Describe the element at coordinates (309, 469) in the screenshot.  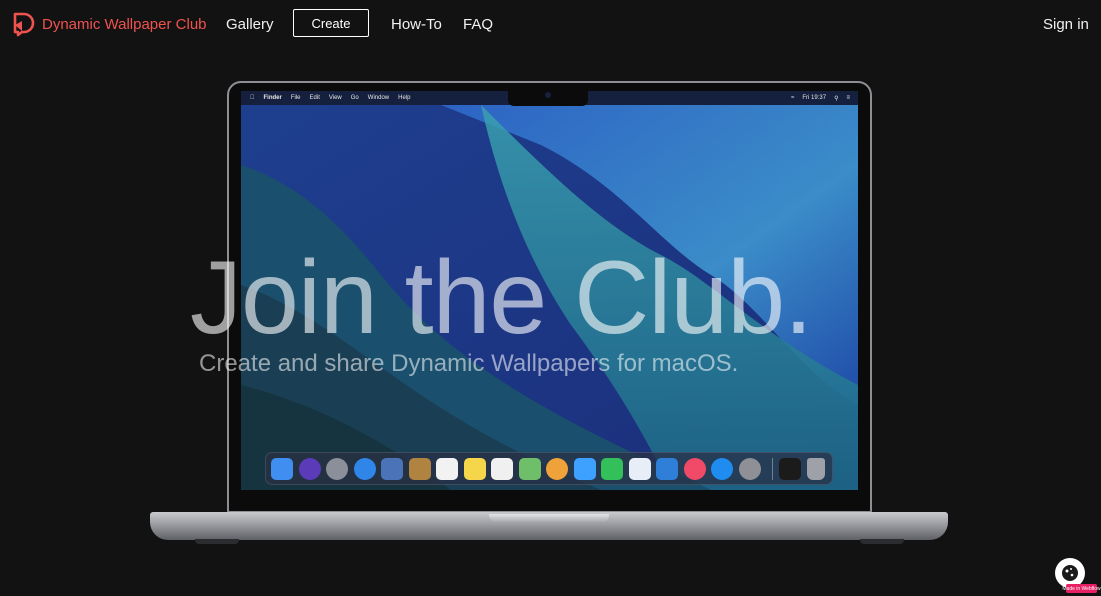
I see `siri-icon` at that location.